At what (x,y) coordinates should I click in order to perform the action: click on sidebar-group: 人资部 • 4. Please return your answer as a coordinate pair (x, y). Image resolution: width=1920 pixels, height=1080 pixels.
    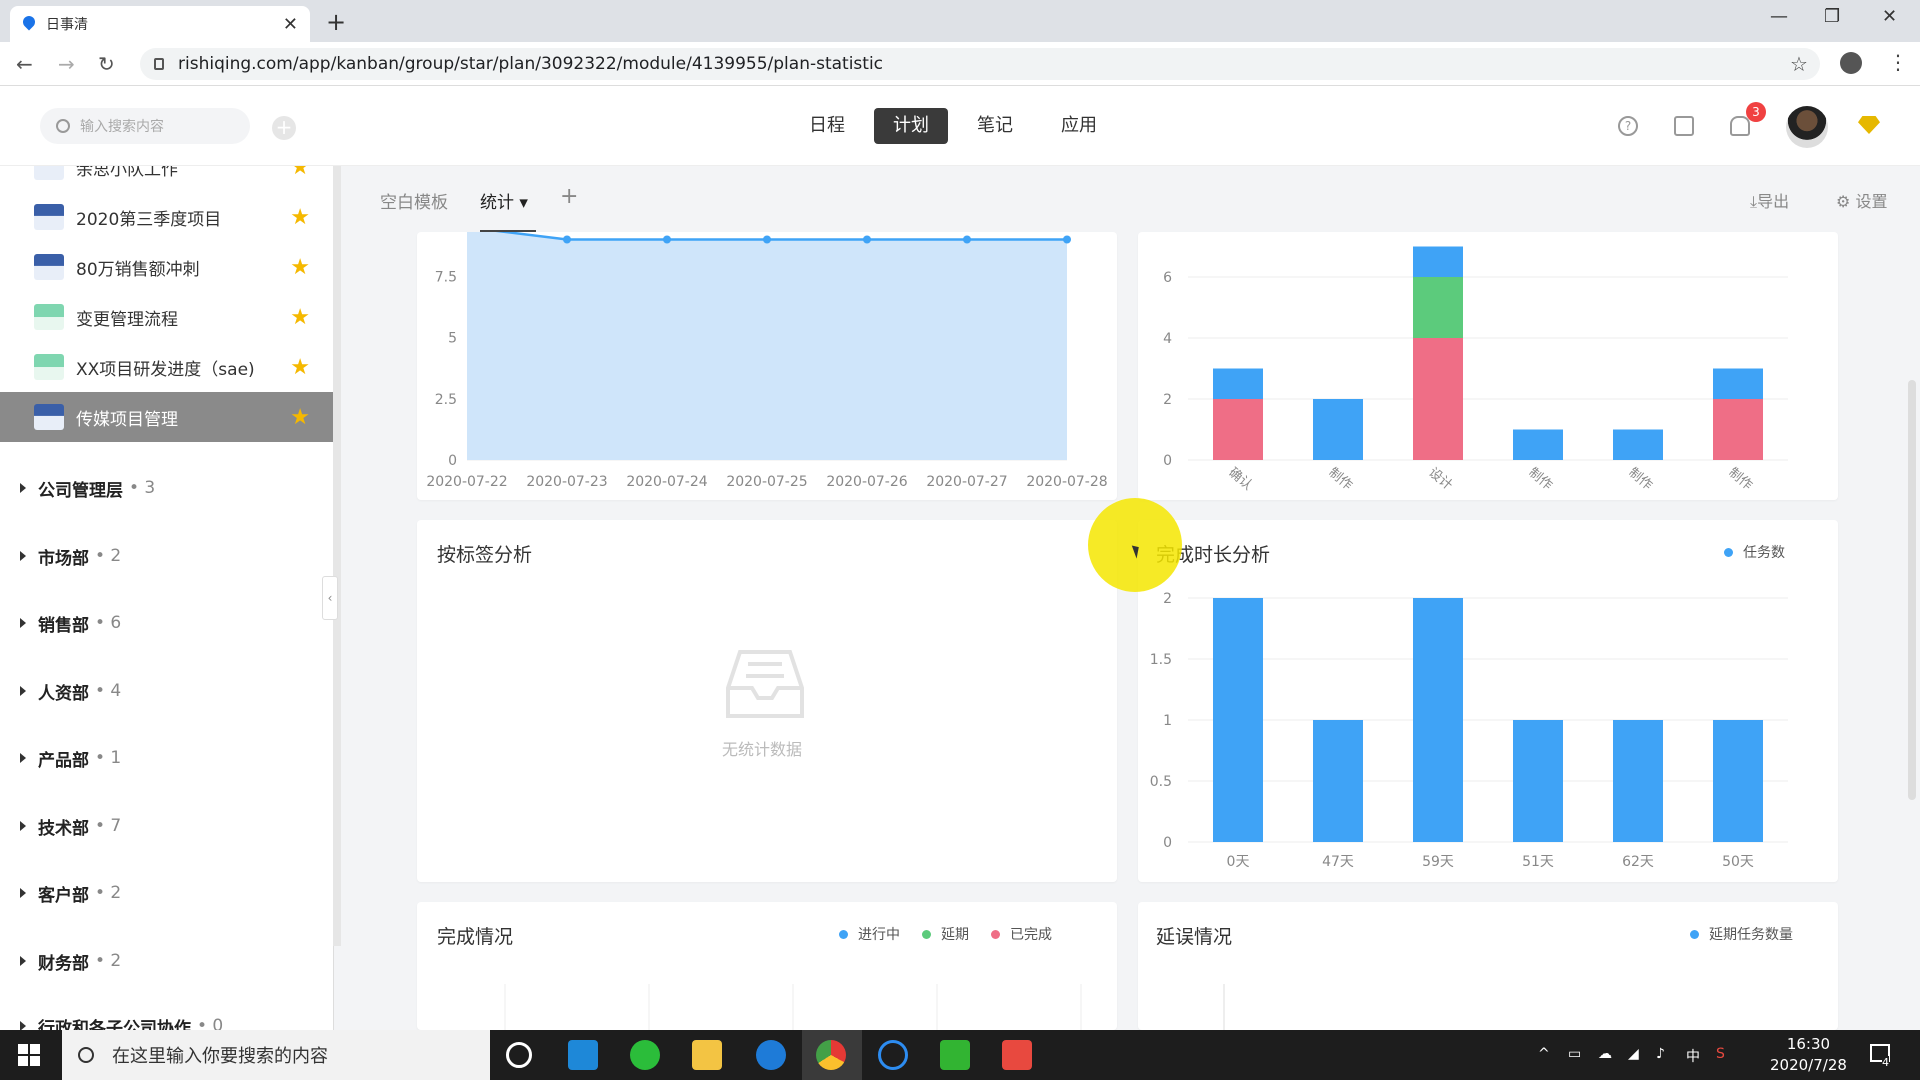
    Looking at the image, I should click on (166, 691).